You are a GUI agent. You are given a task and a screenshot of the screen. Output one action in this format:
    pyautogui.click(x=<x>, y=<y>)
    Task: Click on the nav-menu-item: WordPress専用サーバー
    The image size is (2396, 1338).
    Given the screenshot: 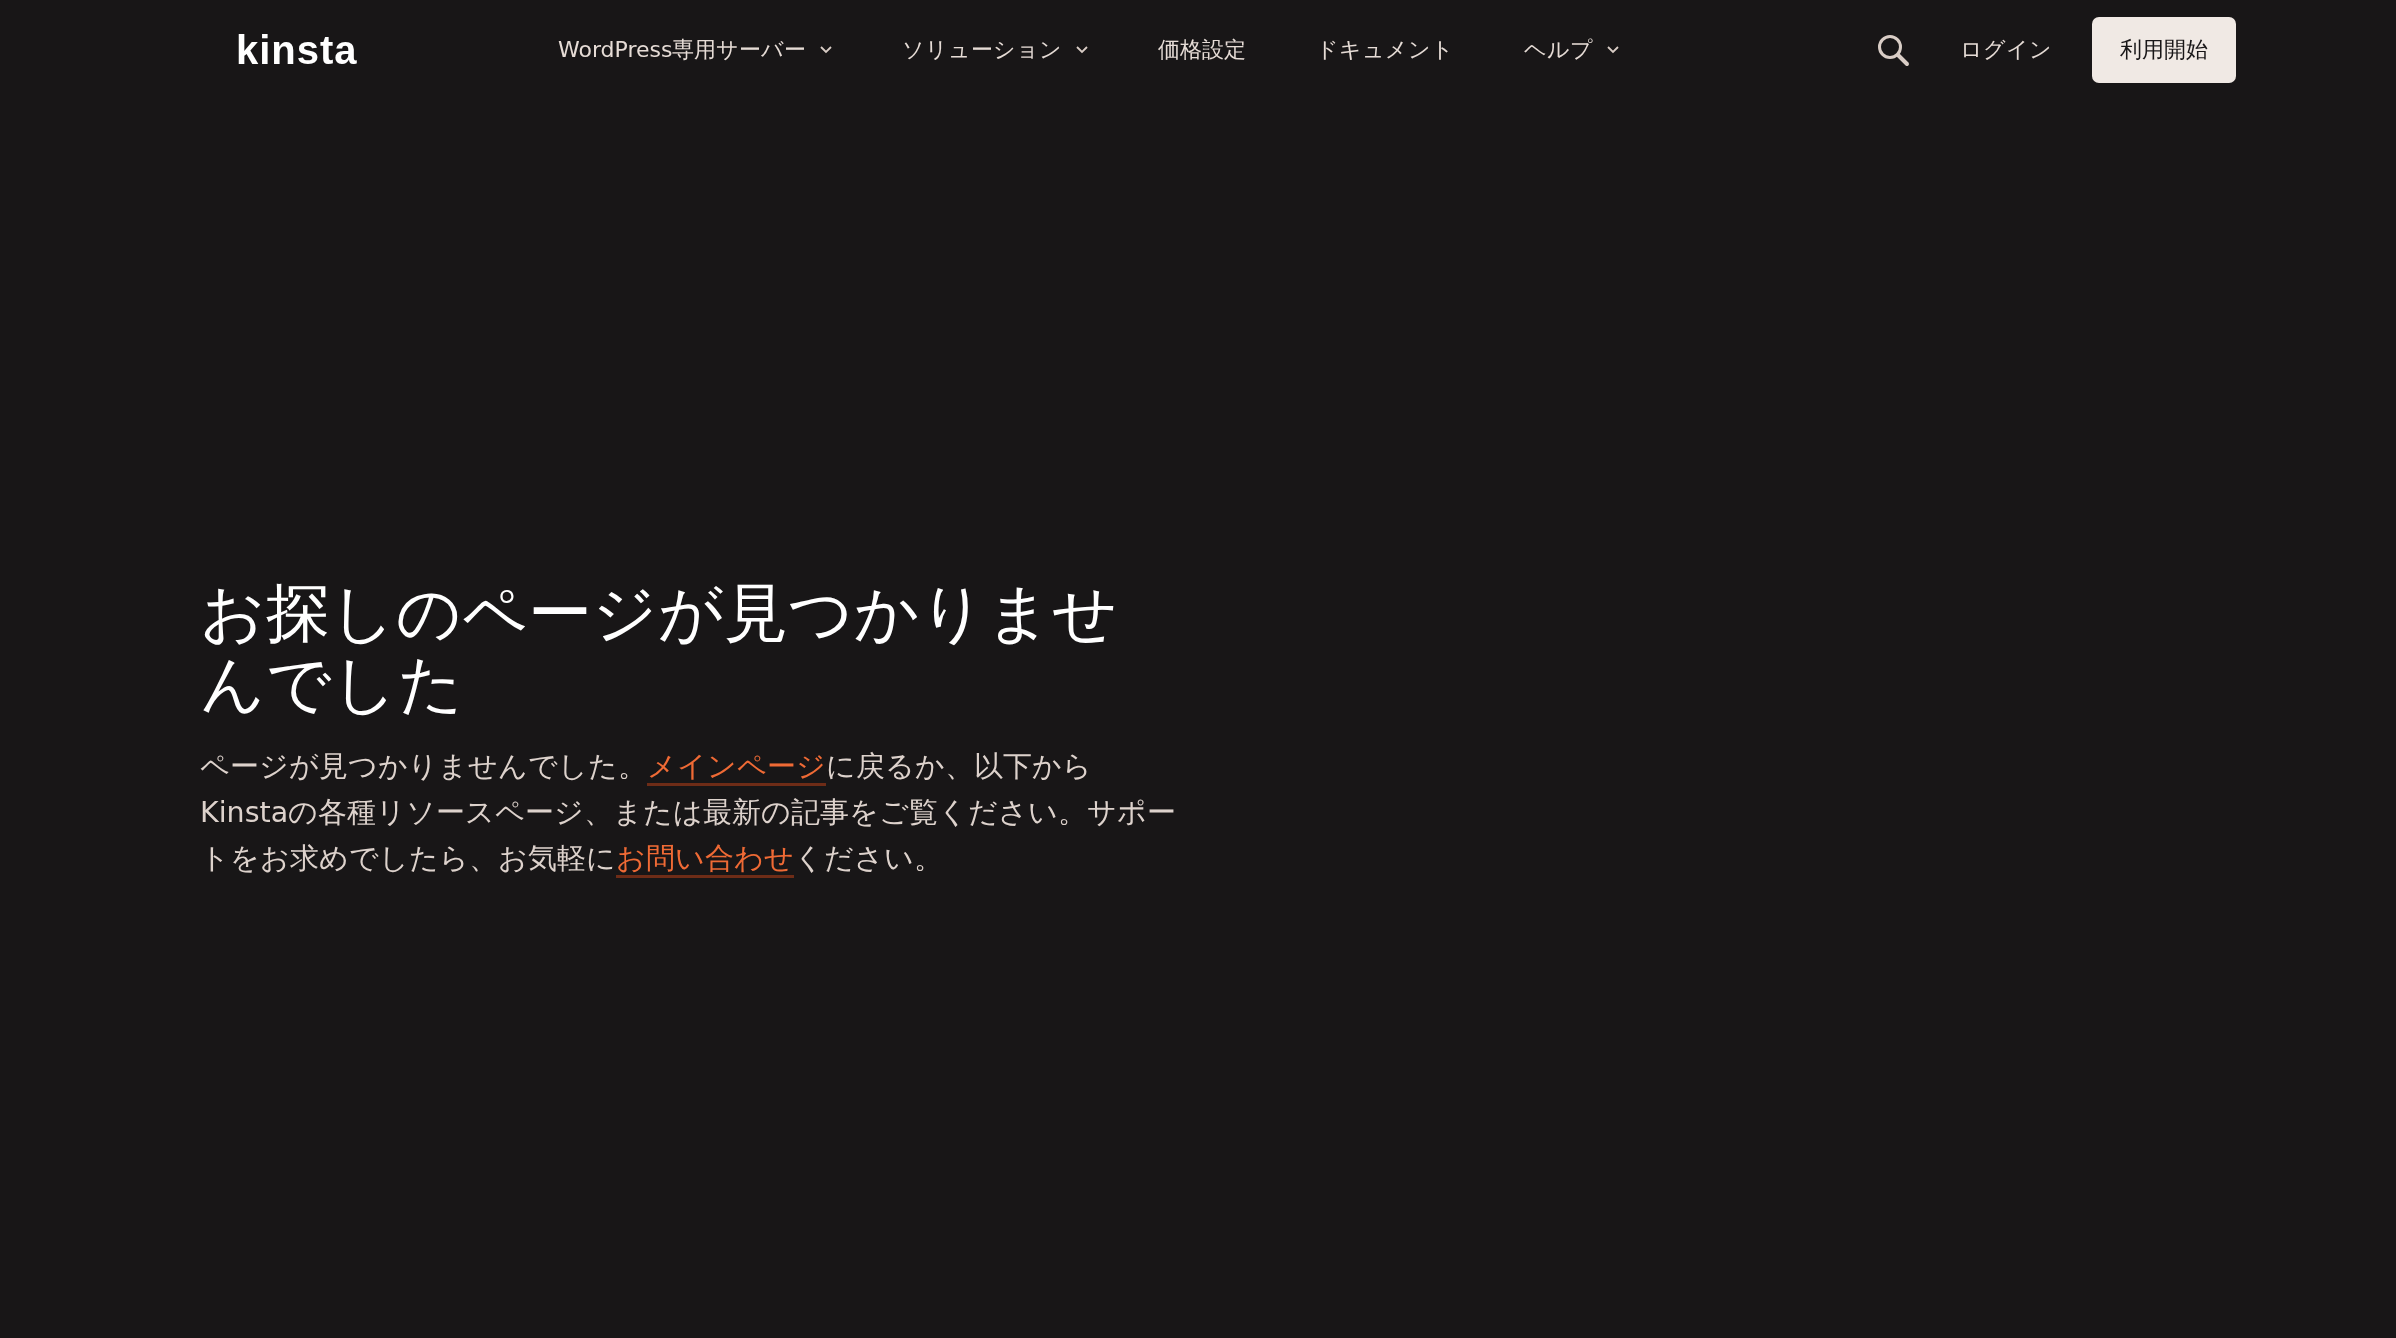 What is the action you would take?
    pyautogui.click(x=695, y=50)
    